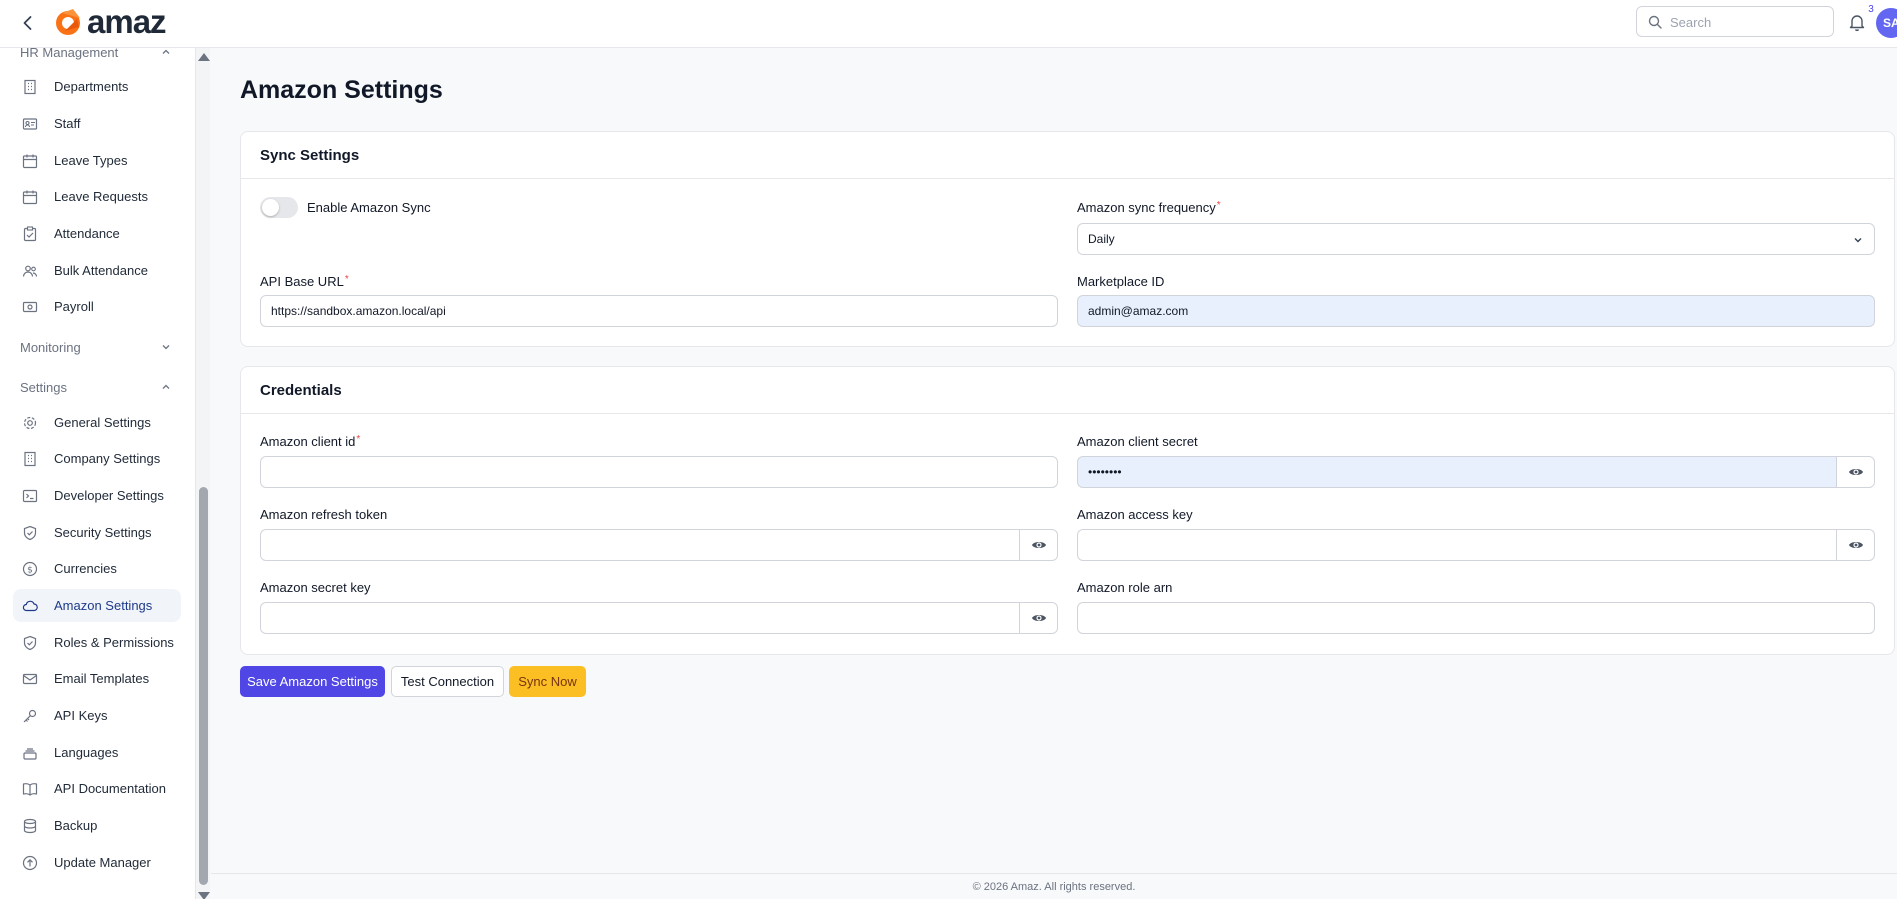 The height and width of the screenshot is (899, 1897). Describe the element at coordinates (91, 160) in the screenshot. I see `sidebar-item-label: Leave Types` at that location.